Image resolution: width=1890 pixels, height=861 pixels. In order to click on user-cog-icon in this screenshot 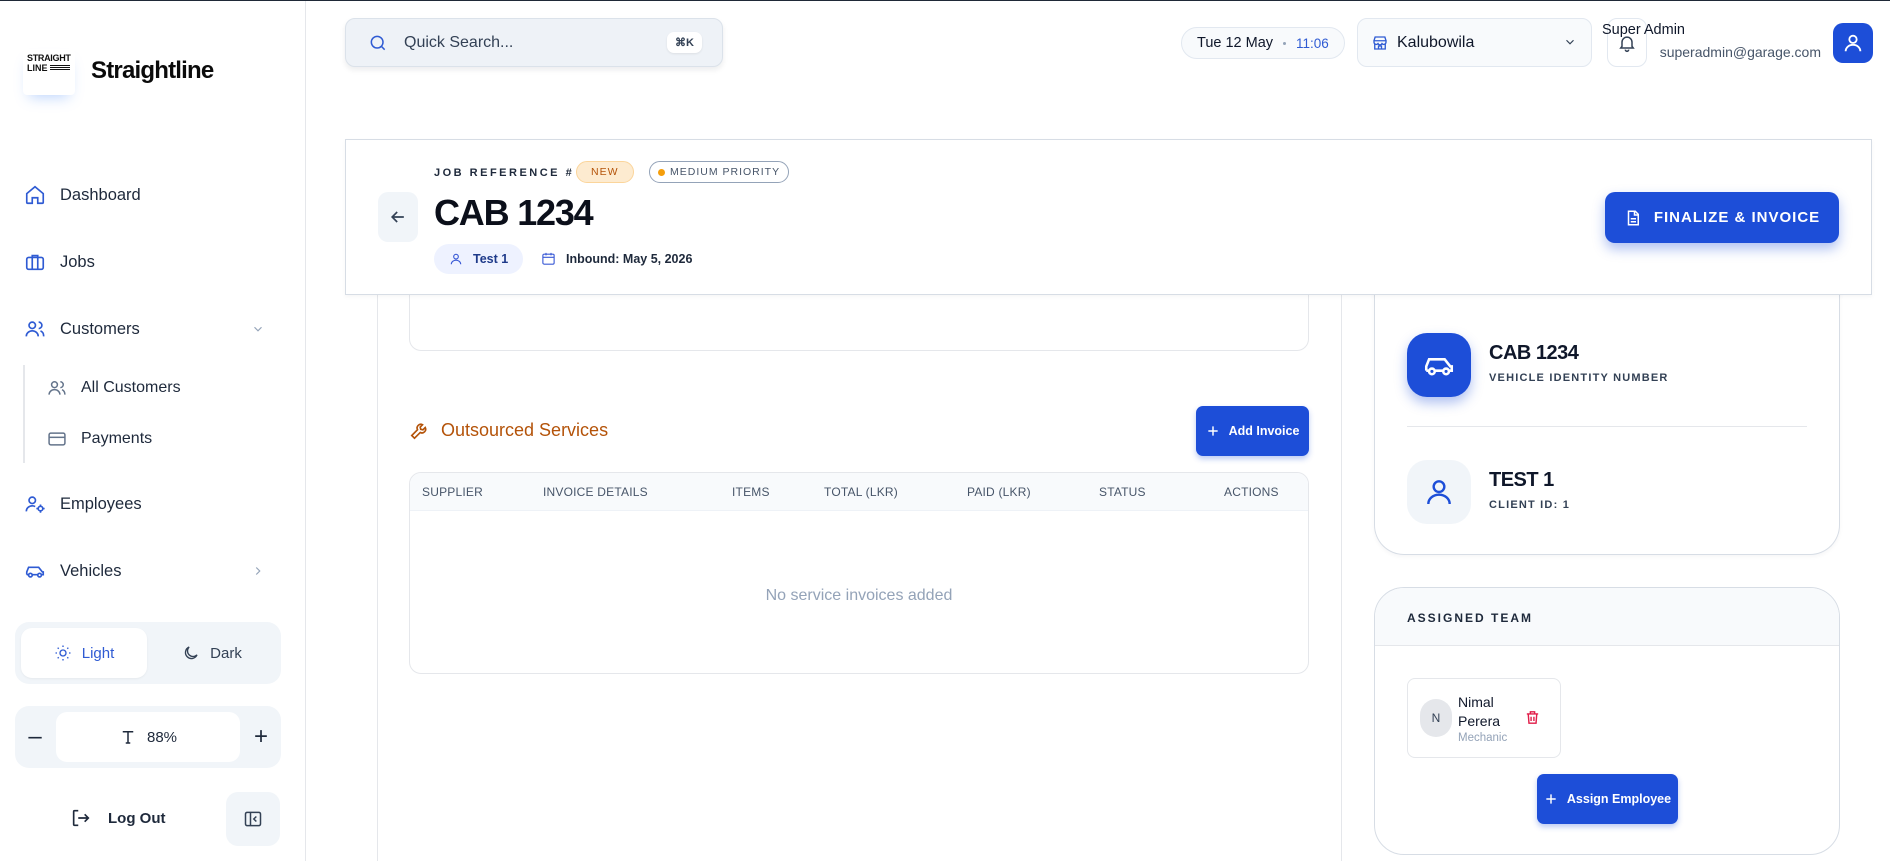, I will do `click(35, 504)`.